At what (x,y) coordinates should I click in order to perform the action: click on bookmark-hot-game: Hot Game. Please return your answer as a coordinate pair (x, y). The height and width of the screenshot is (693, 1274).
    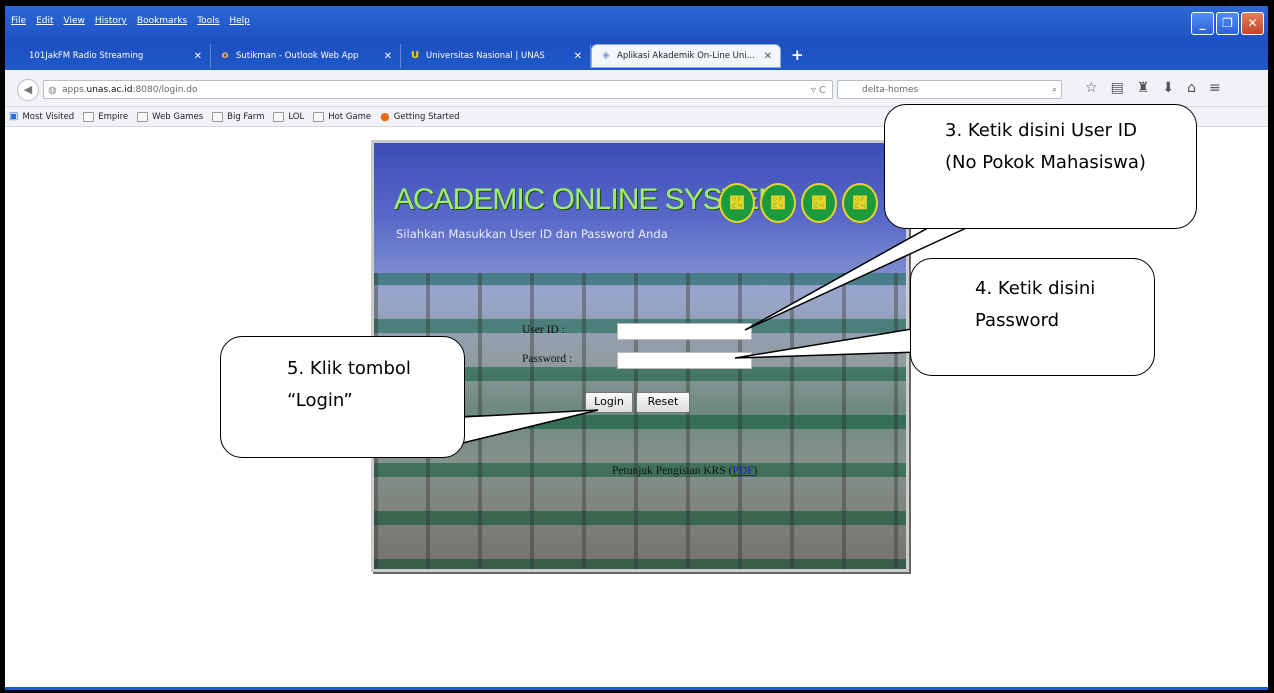
    Looking at the image, I should click on (342, 116).